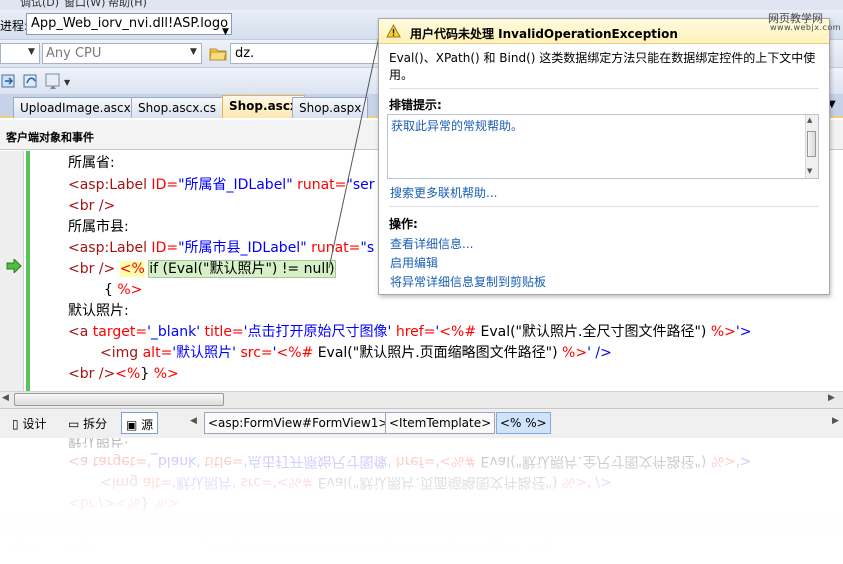 Image resolution: width=843 pixels, height=564 pixels. What do you see at coordinates (221, 248) in the screenshot?
I see `code-line: <asp:Label ID="所属市县_IDLabel" runat="s` at bounding box center [221, 248].